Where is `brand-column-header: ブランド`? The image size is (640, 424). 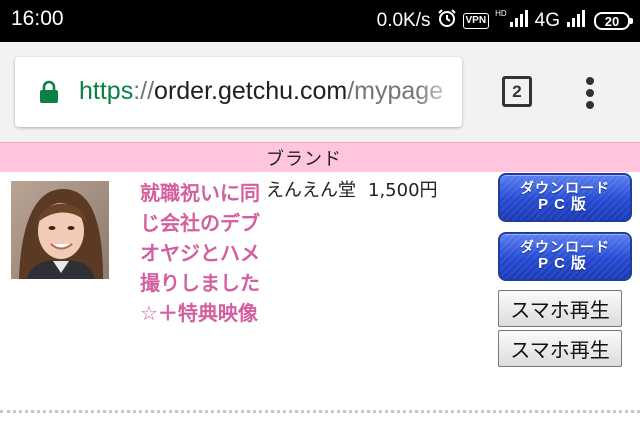 brand-column-header: ブランド is located at coordinates (304, 159).